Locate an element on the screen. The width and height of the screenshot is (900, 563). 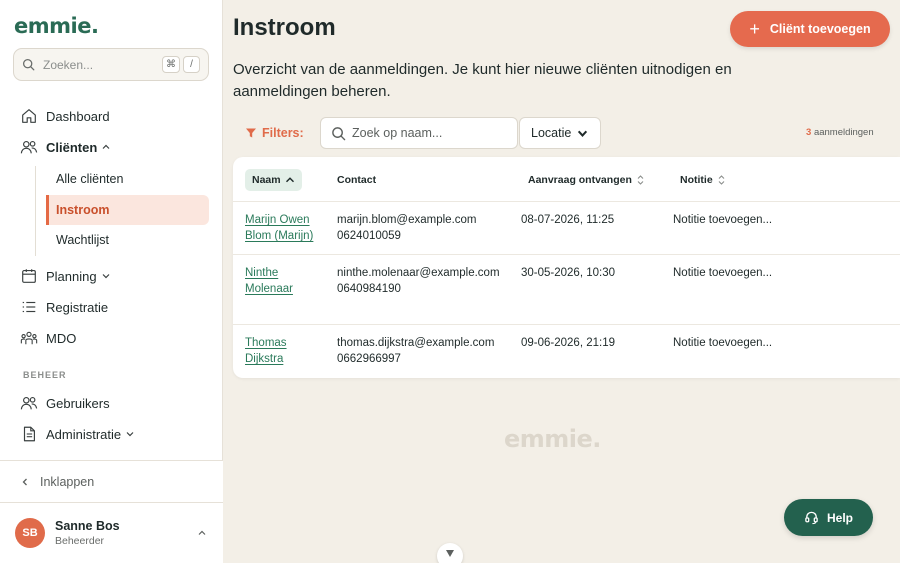
collapse-sidebar-button: Inklappen is located at coordinates (111, 481).